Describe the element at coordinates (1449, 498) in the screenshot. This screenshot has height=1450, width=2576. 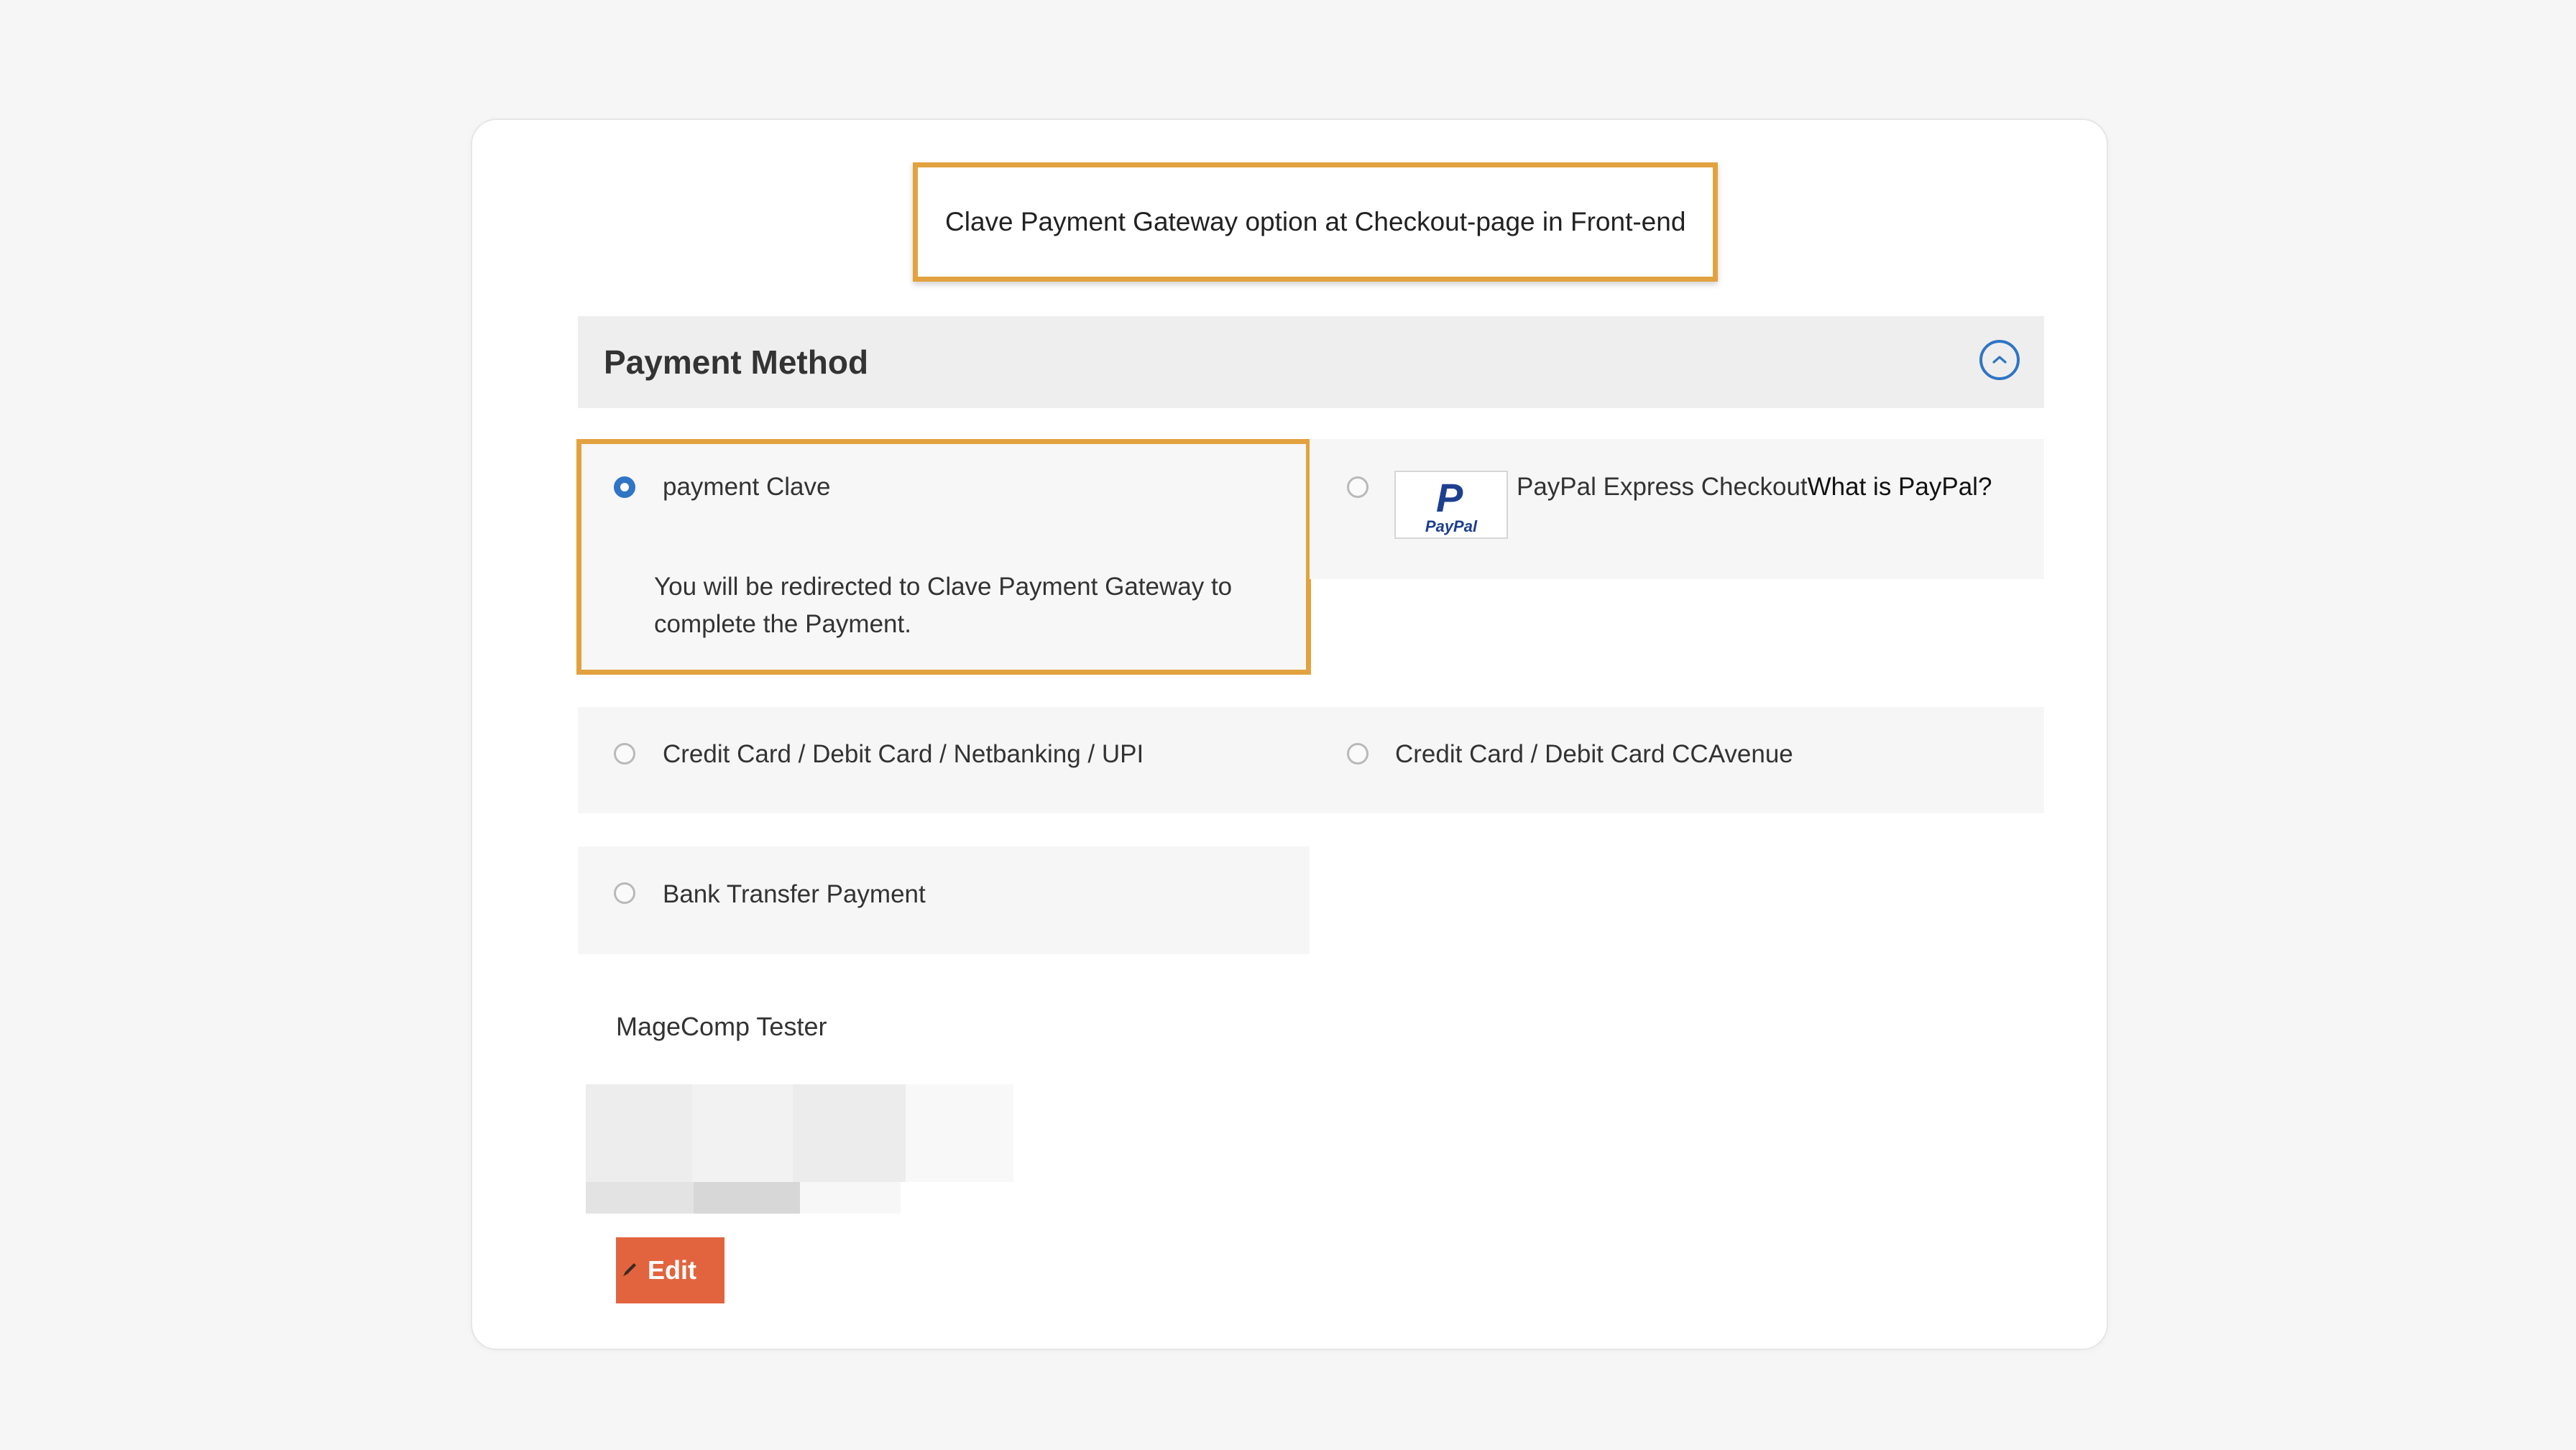
I see `paypal-p-mark: P` at that location.